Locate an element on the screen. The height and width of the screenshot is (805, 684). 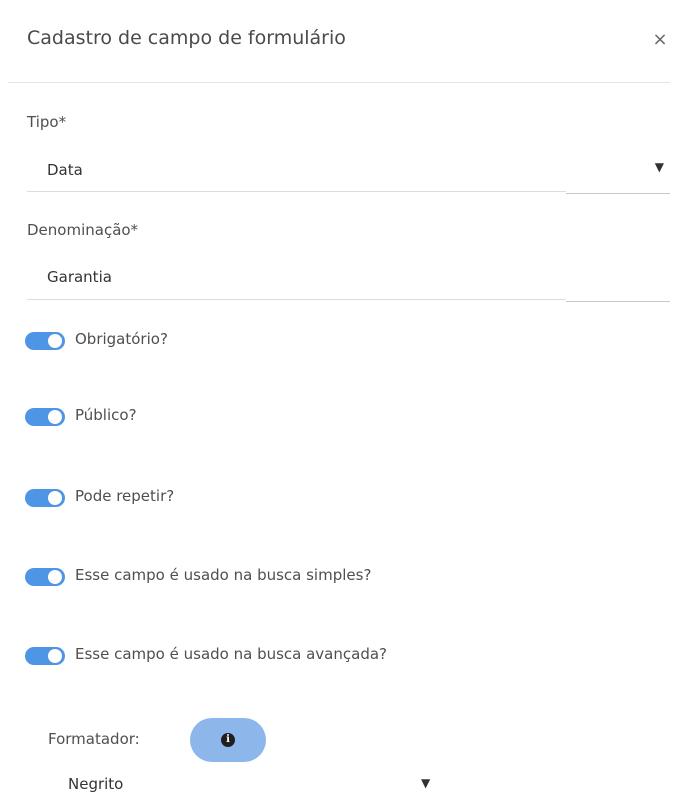
dialog-header: Cadastro de campo de formulário × is located at coordinates (342, 42).